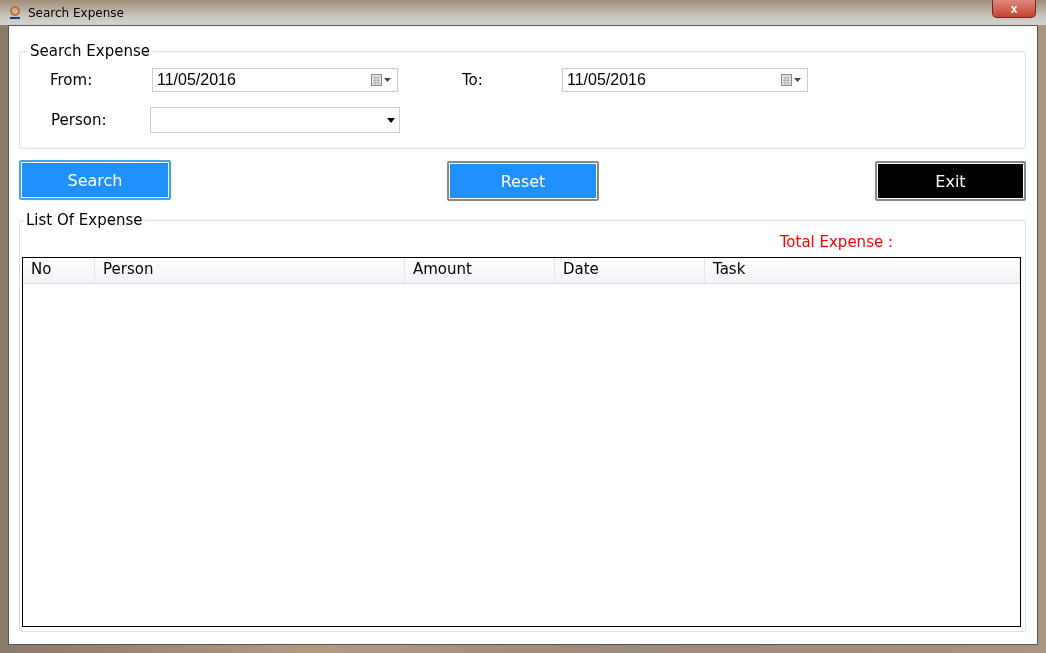  I want to click on window-title: Search Expense, so click(76, 12).